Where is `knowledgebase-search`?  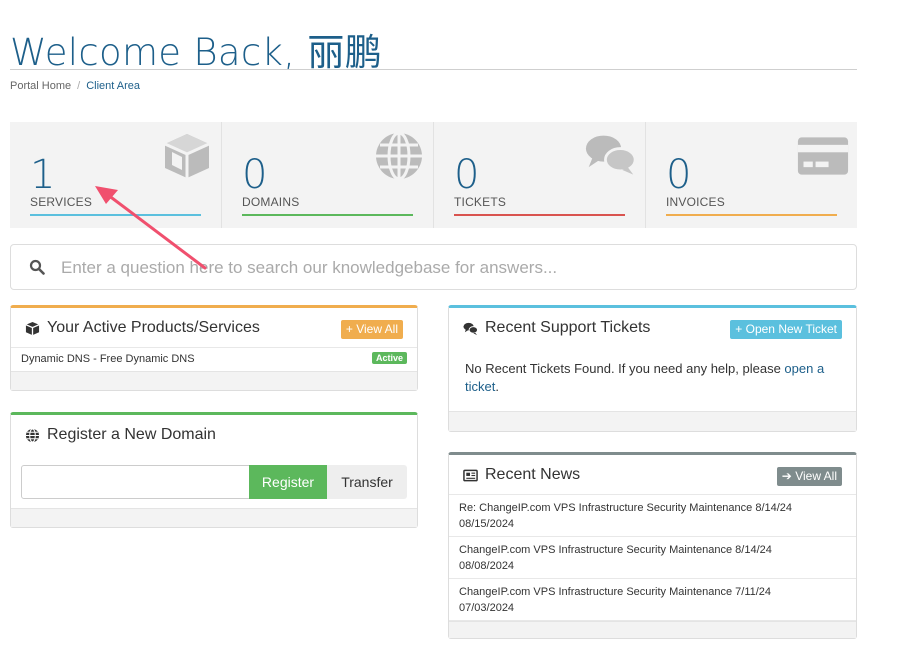 knowledgebase-search is located at coordinates (433, 267).